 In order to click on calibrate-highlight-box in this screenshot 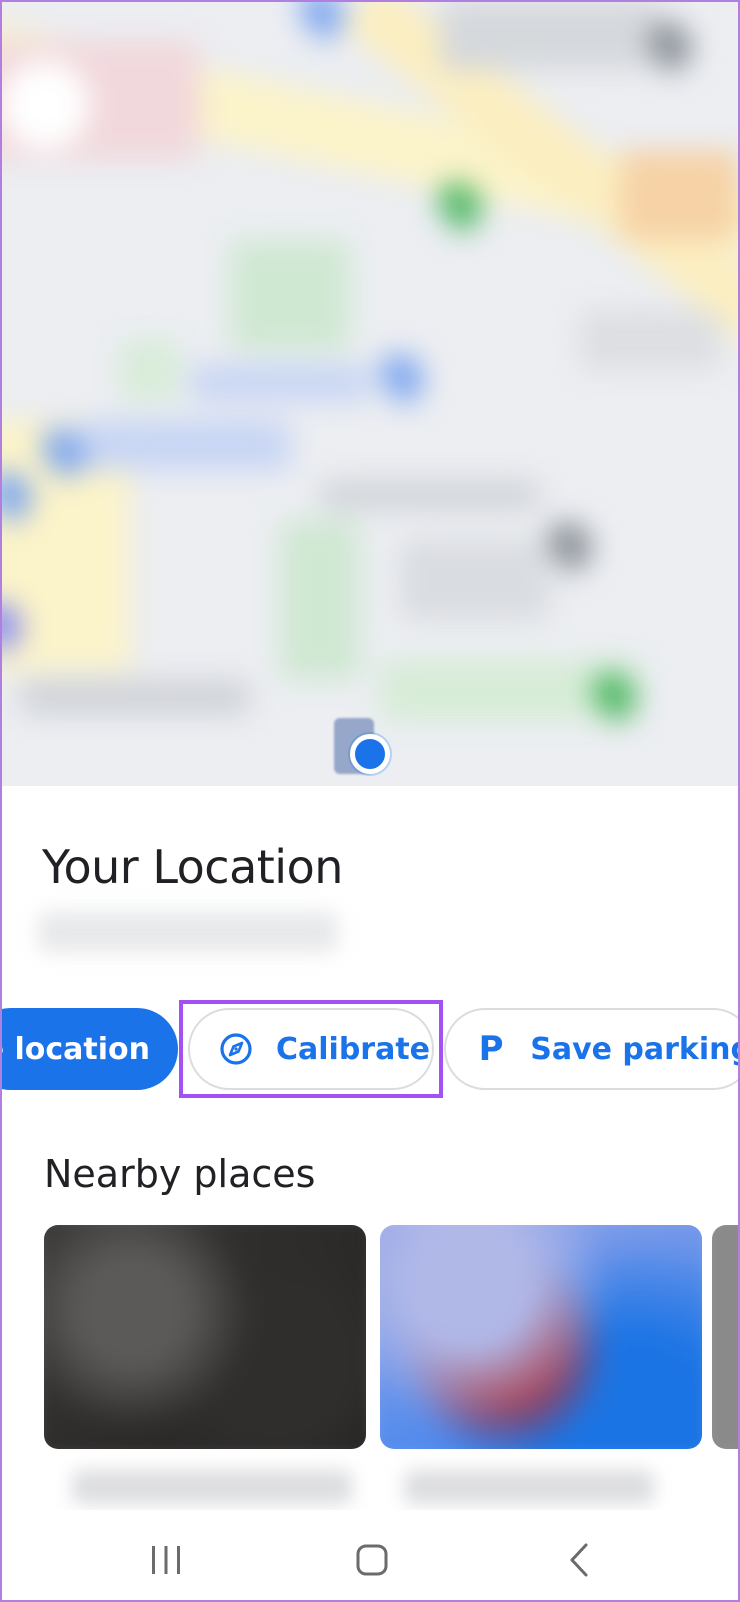, I will do `click(311, 1049)`.